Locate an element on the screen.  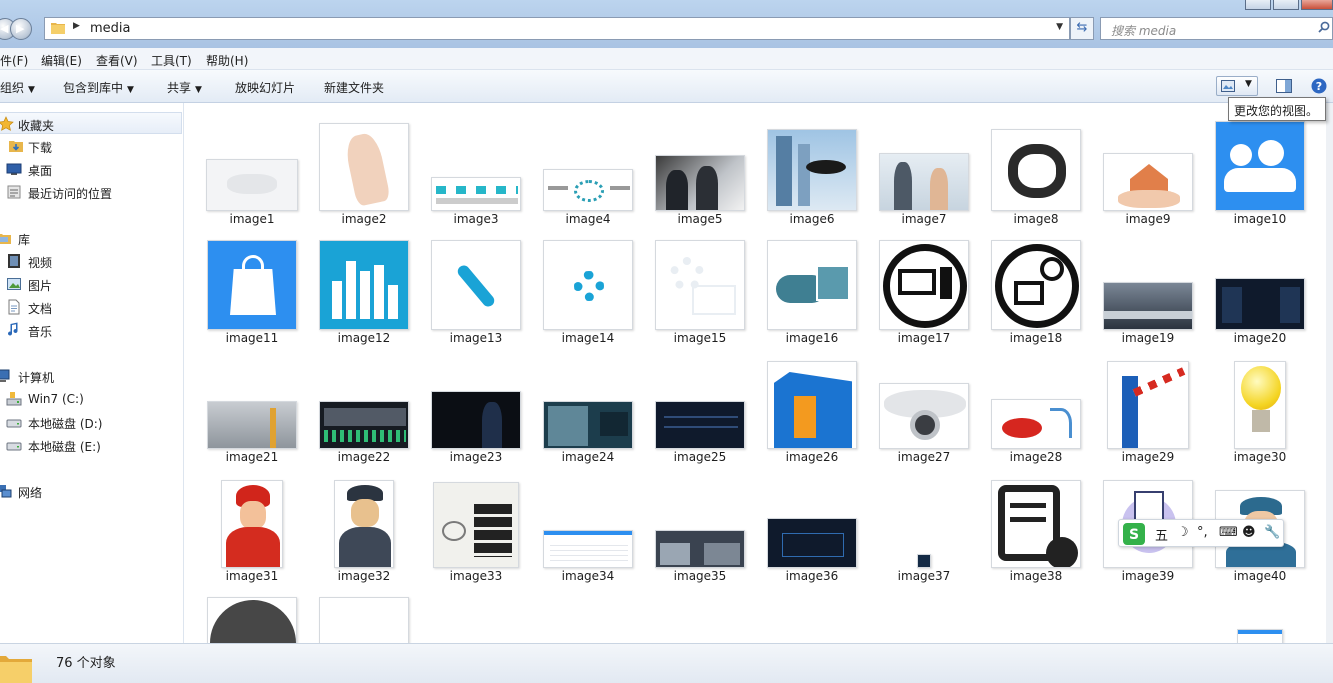
maximize-button is located at coordinates (1286, 5).